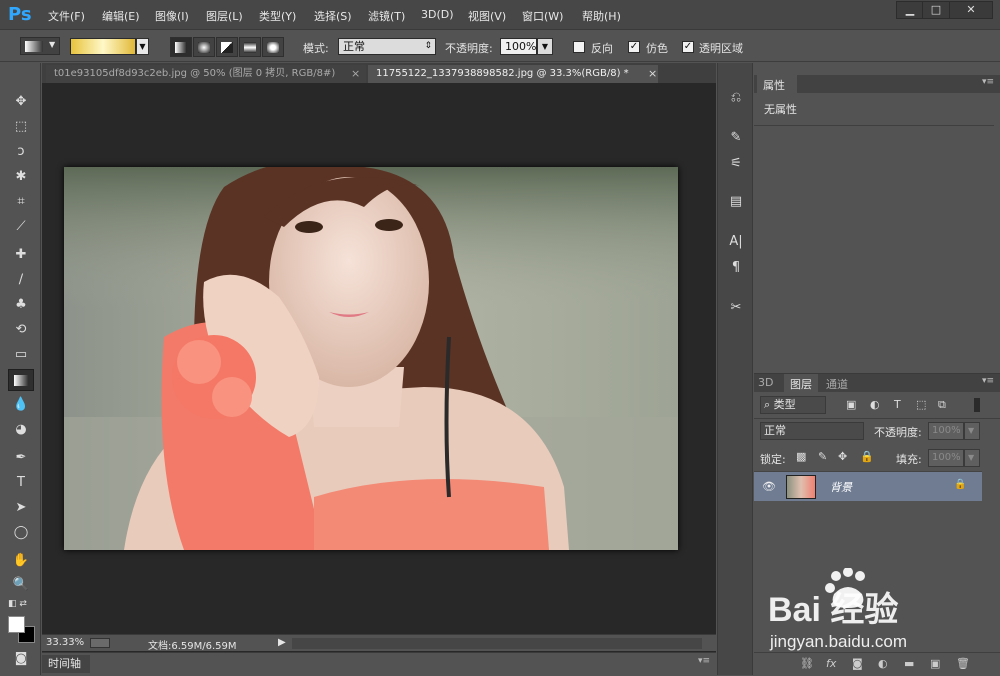 The height and width of the screenshot is (676, 1000). Describe the element at coordinates (736, 268) in the screenshot. I see `paragraph-panel-icon: ¶` at that location.